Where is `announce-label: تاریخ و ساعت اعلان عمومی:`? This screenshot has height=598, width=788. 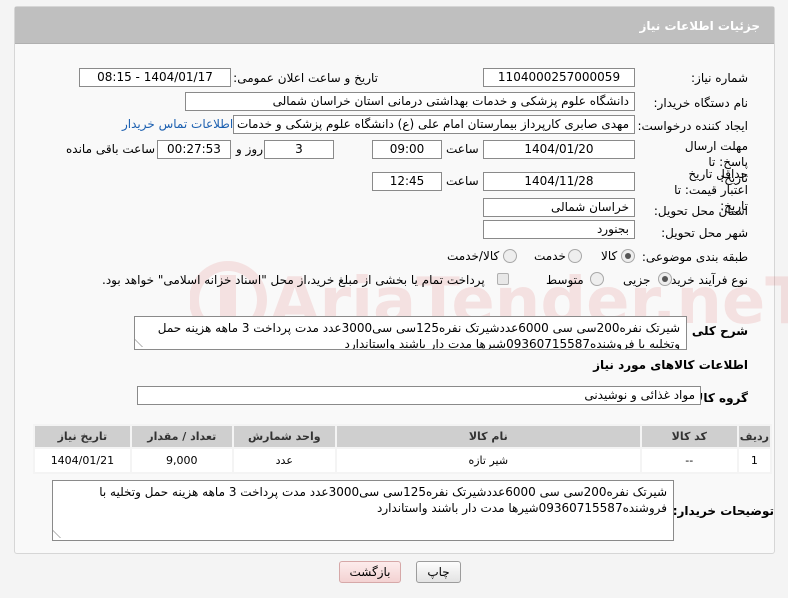 announce-label: تاریخ و ساعت اعلان عمومی: is located at coordinates (305, 78).